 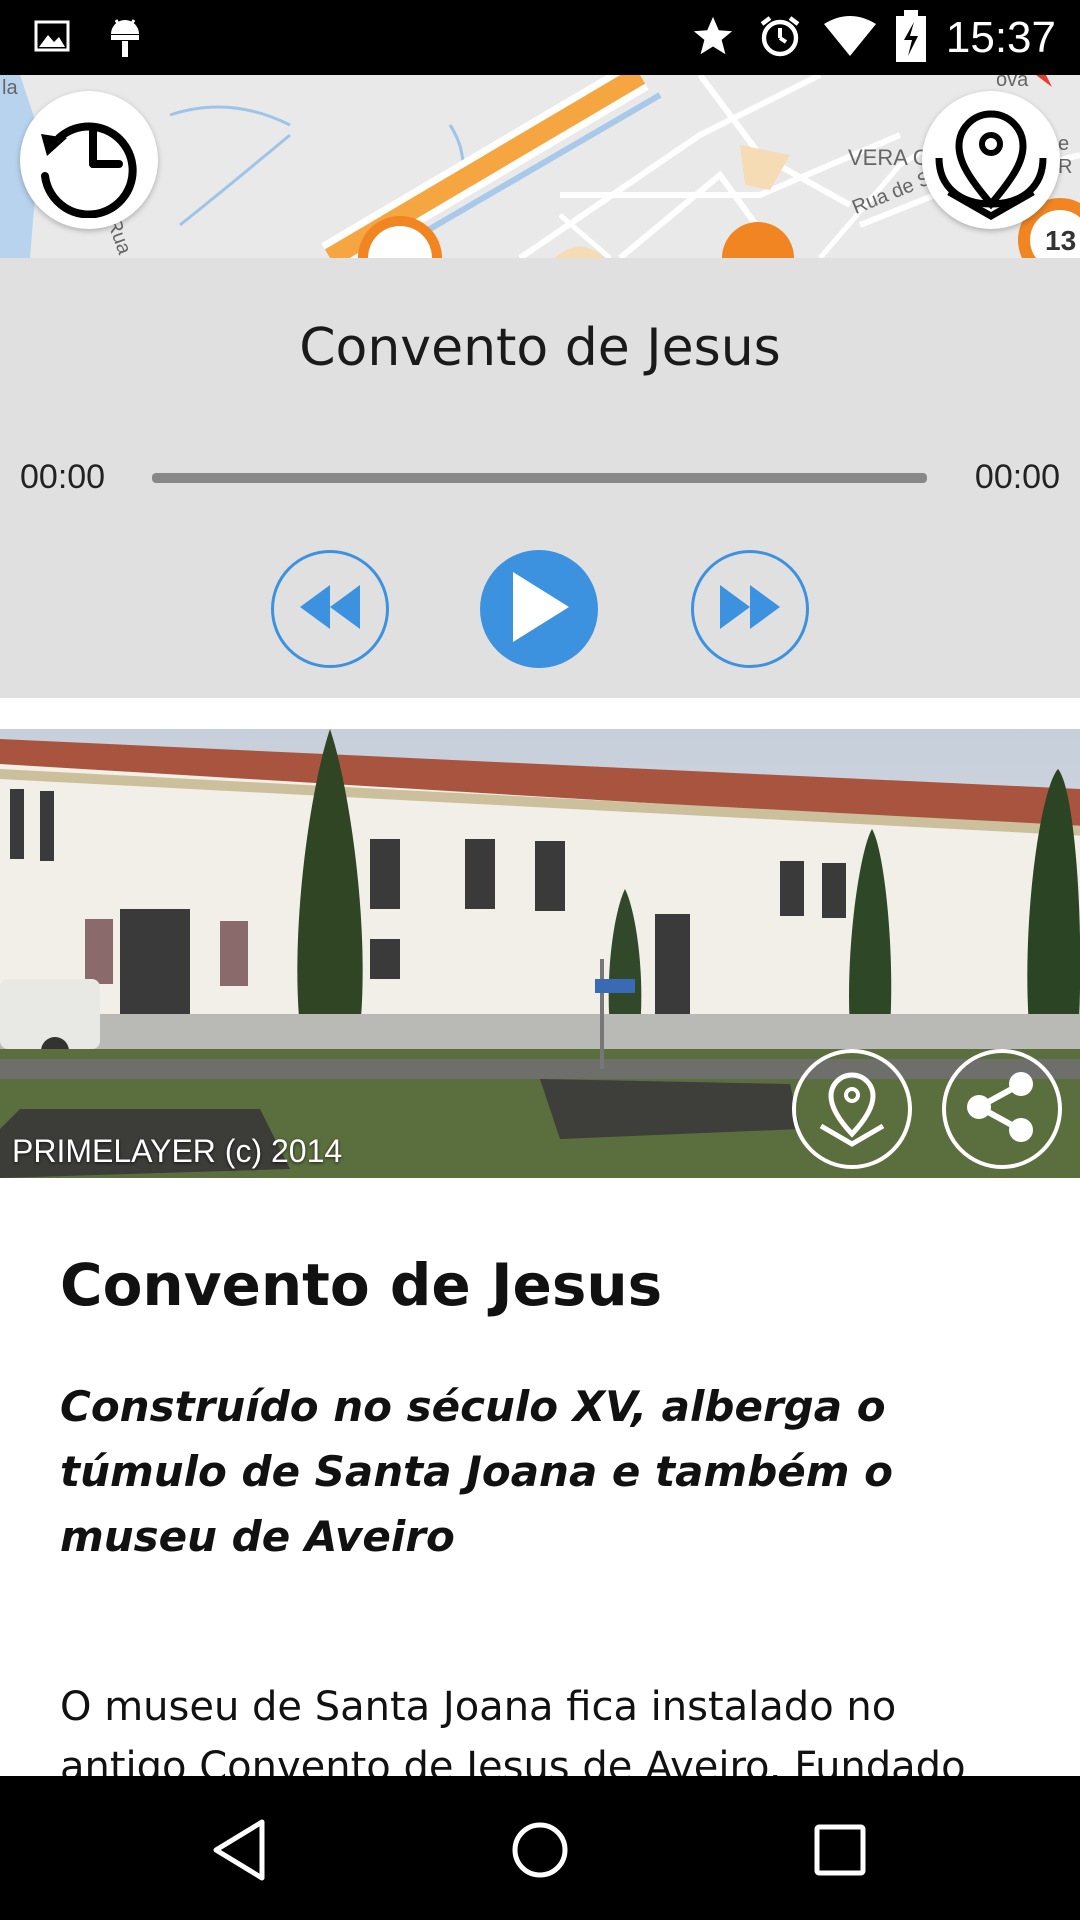 I want to click on navigation-bar, so click(x=540, y=1848).